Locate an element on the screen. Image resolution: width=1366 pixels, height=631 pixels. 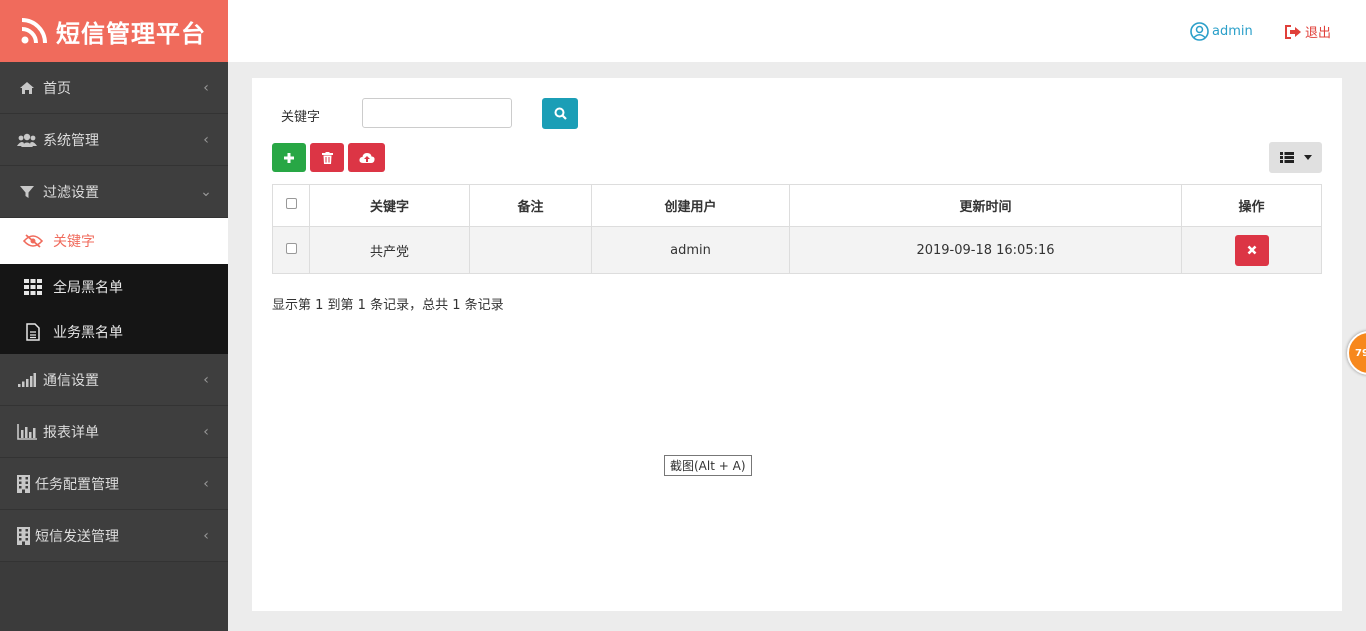
pagination-info: 显示第 1 到第 1 条记录，总共 1 条记录 is located at coordinates (388, 305).